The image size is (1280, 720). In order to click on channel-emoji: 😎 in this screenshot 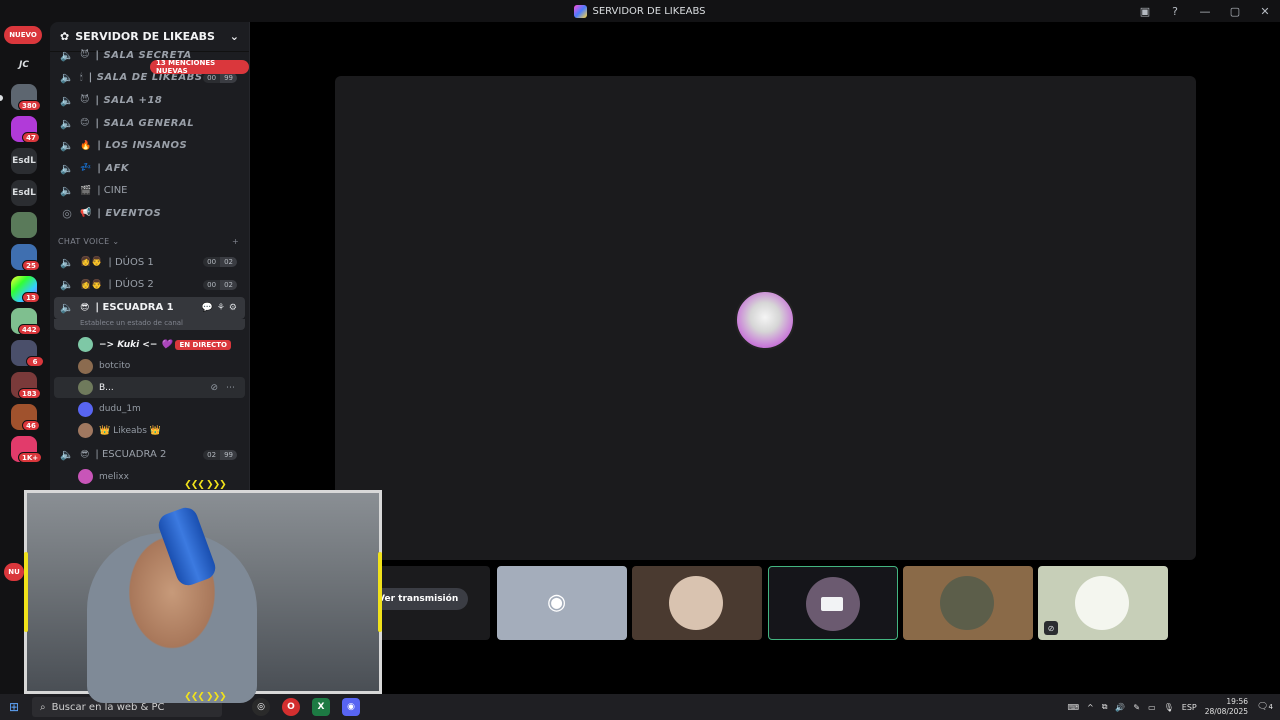, I will do `click(85, 454)`.